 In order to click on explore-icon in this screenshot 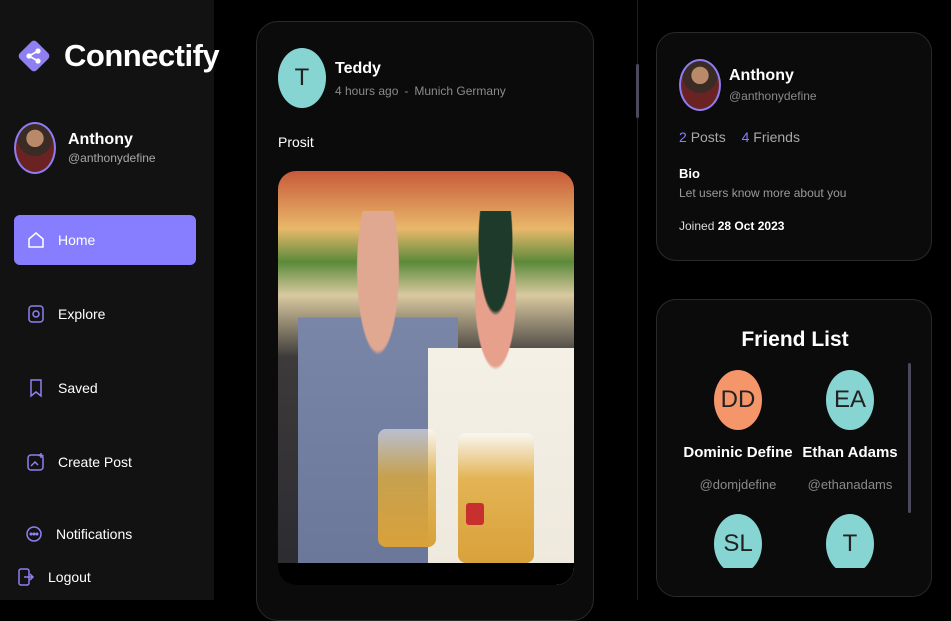, I will do `click(36, 314)`.